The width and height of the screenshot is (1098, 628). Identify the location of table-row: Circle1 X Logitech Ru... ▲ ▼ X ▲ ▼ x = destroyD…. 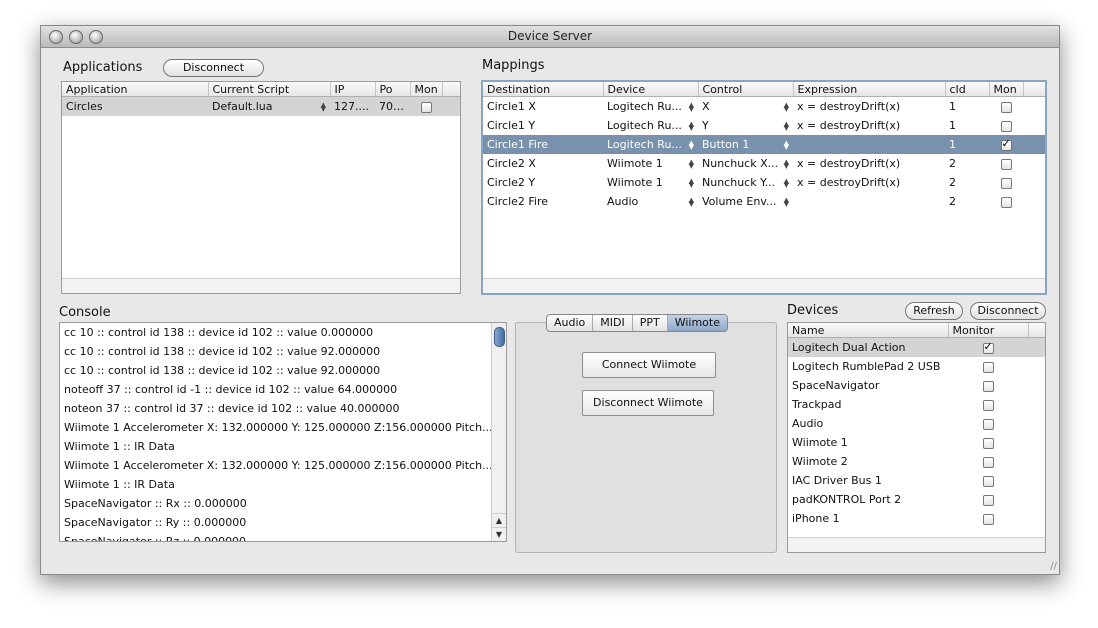
(764, 107).